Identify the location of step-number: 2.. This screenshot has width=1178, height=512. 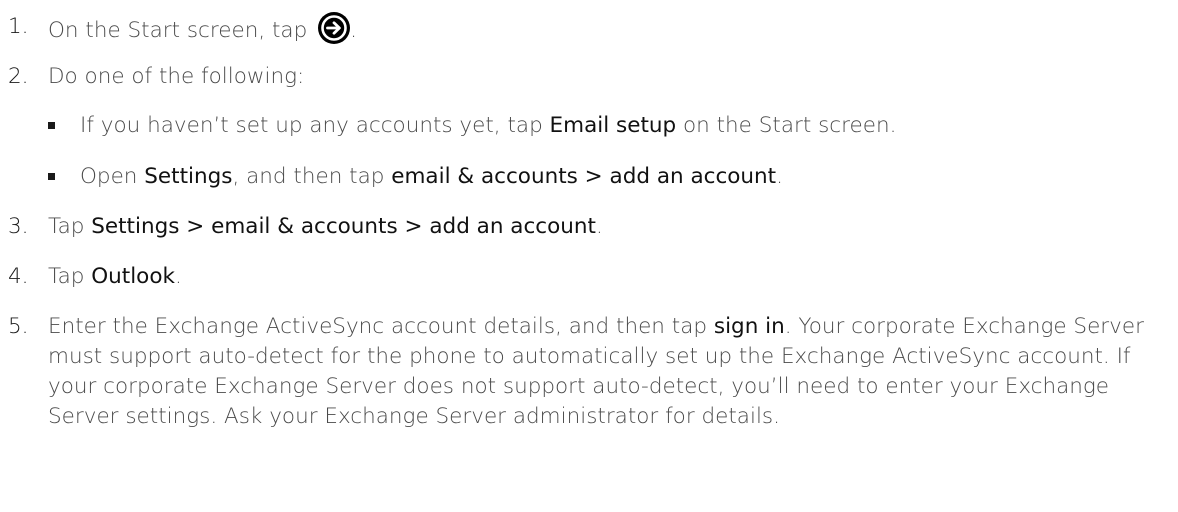
(18, 76).